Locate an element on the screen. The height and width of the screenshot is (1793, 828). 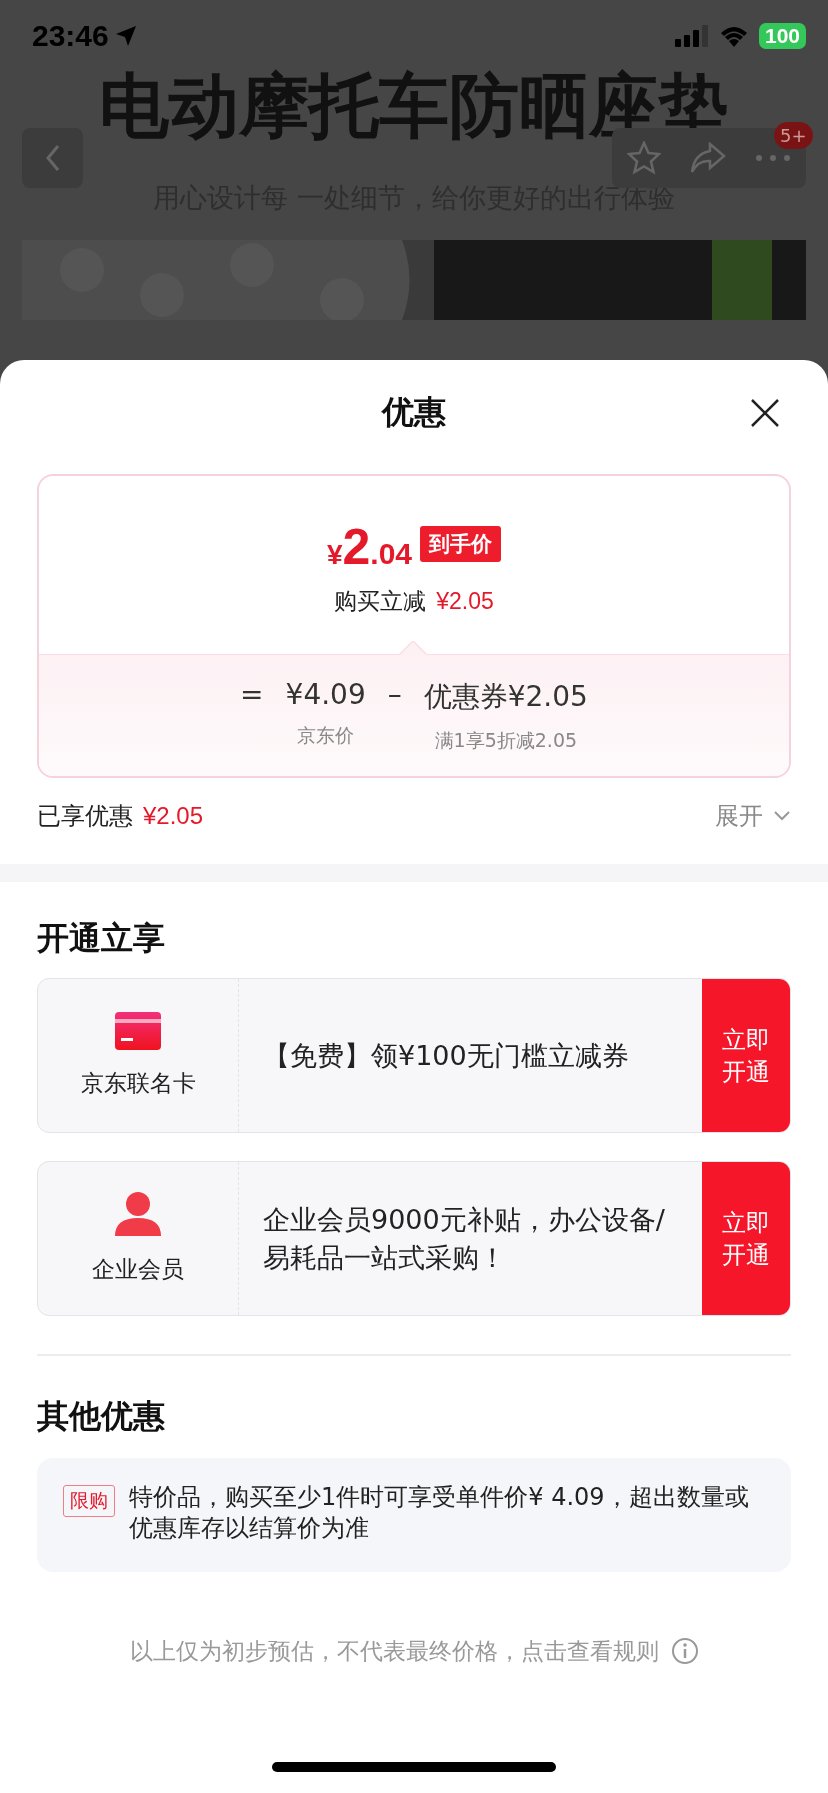
price-tag: 到手价 is located at coordinates (461, 543).